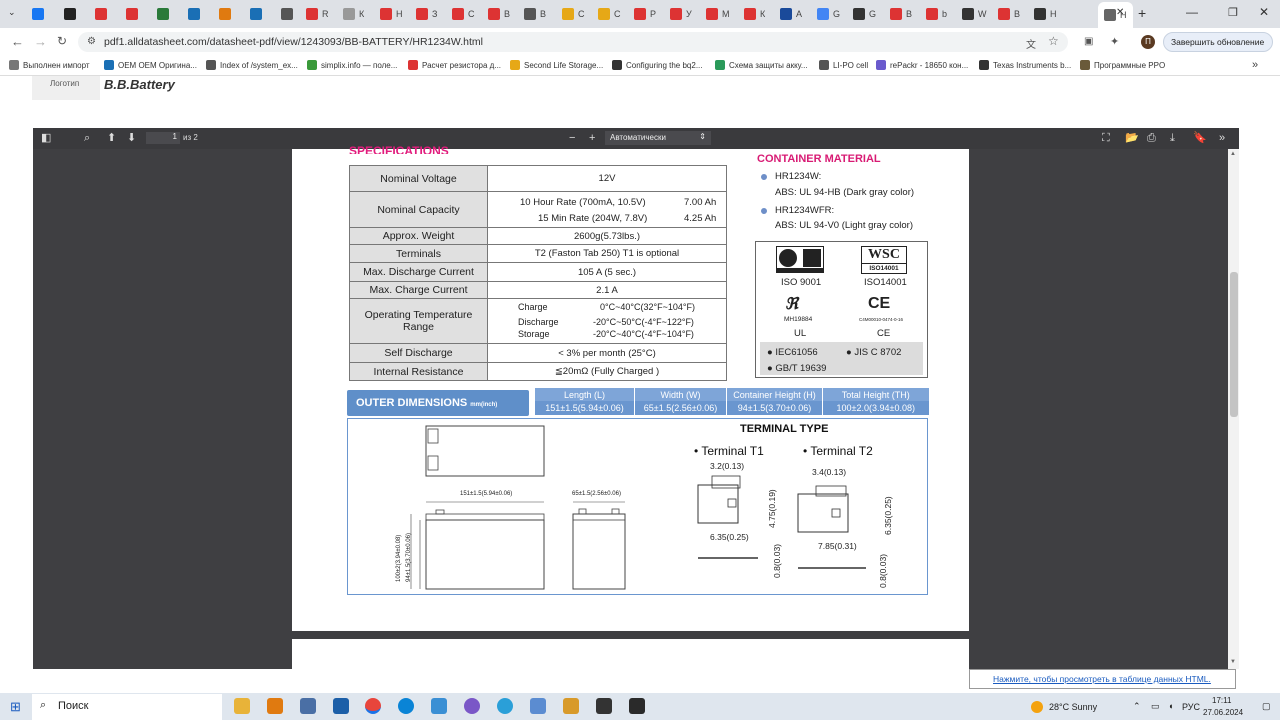 Image resolution: width=1280 pixels, height=720 pixels. What do you see at coordinates (974, 14) in the screenshot?
I see `browser-tab: W` at bounding box center [974, 14].